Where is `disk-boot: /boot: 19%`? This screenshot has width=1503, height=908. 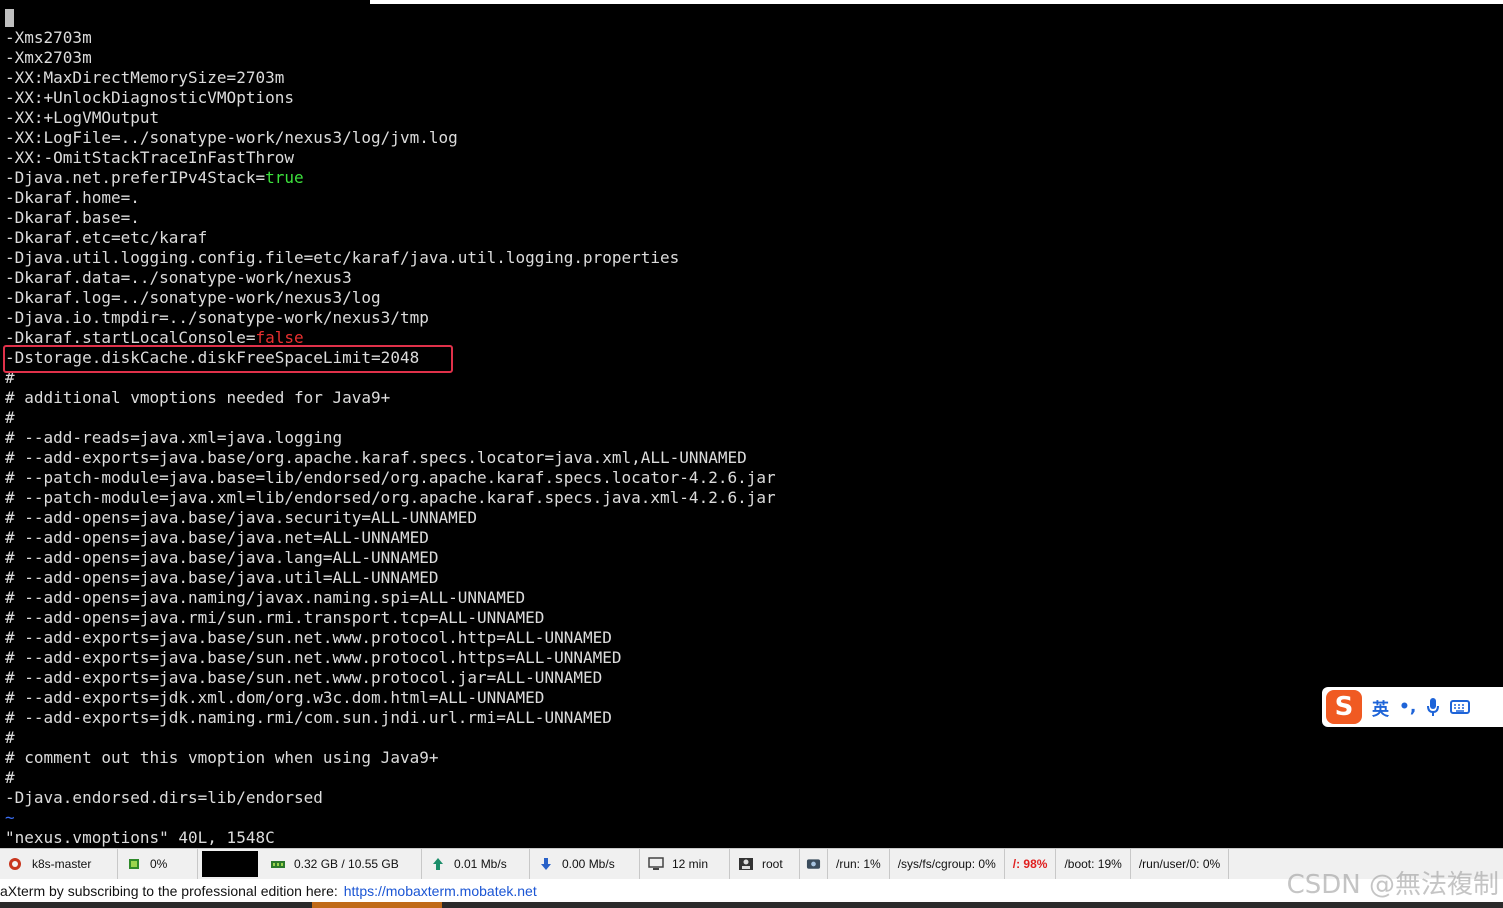 disk-boot: /boot: 19% is located at coordinates (1093, 864).